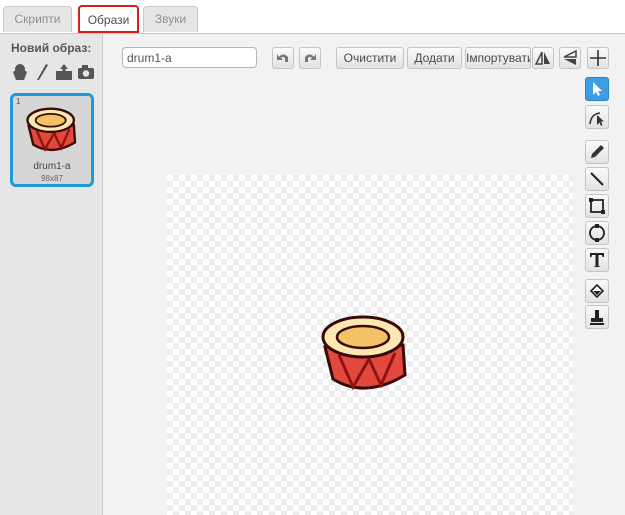 This screenshot has height=515, width=625. What do you see at coordinates (64, 72) in the screenshot?
I see `upload-icon` at bounding box center [64, 72].